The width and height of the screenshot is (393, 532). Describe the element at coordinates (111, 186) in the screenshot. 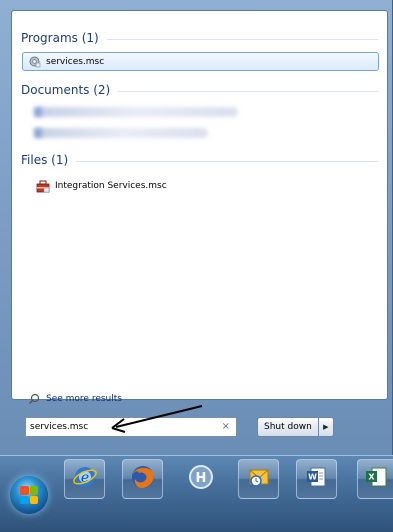

I see `file-result-label: Integration Services.msc` at that location.